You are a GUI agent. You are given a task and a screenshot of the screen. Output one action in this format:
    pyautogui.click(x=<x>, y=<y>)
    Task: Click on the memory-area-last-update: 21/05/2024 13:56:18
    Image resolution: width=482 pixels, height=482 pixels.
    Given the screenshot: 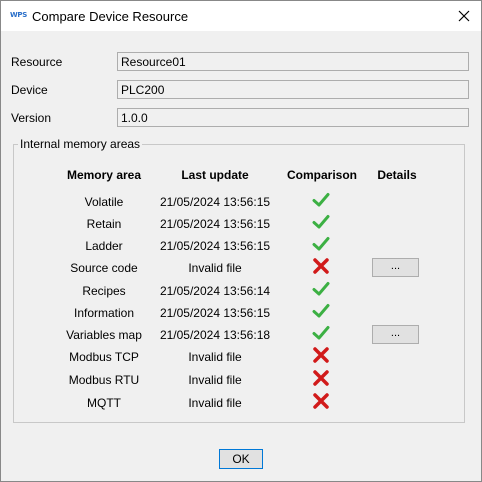 What is the action you would take?
    pyautogui.click(x=215, y=335)
    